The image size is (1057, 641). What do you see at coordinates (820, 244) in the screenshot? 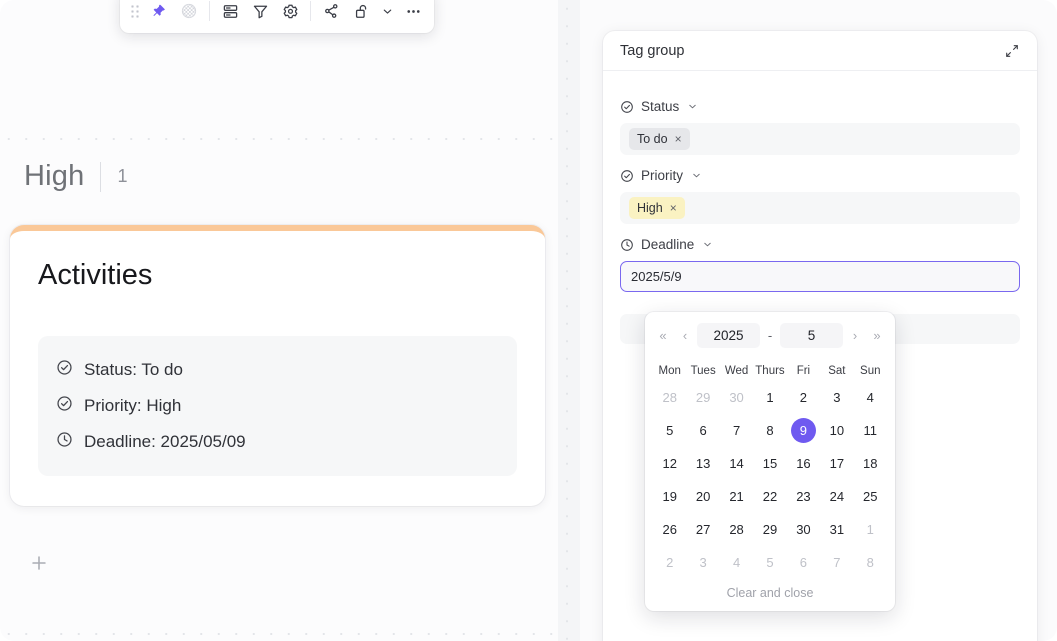
I see `field-label-deadline: Deadline` at bounding box center [820, 244].